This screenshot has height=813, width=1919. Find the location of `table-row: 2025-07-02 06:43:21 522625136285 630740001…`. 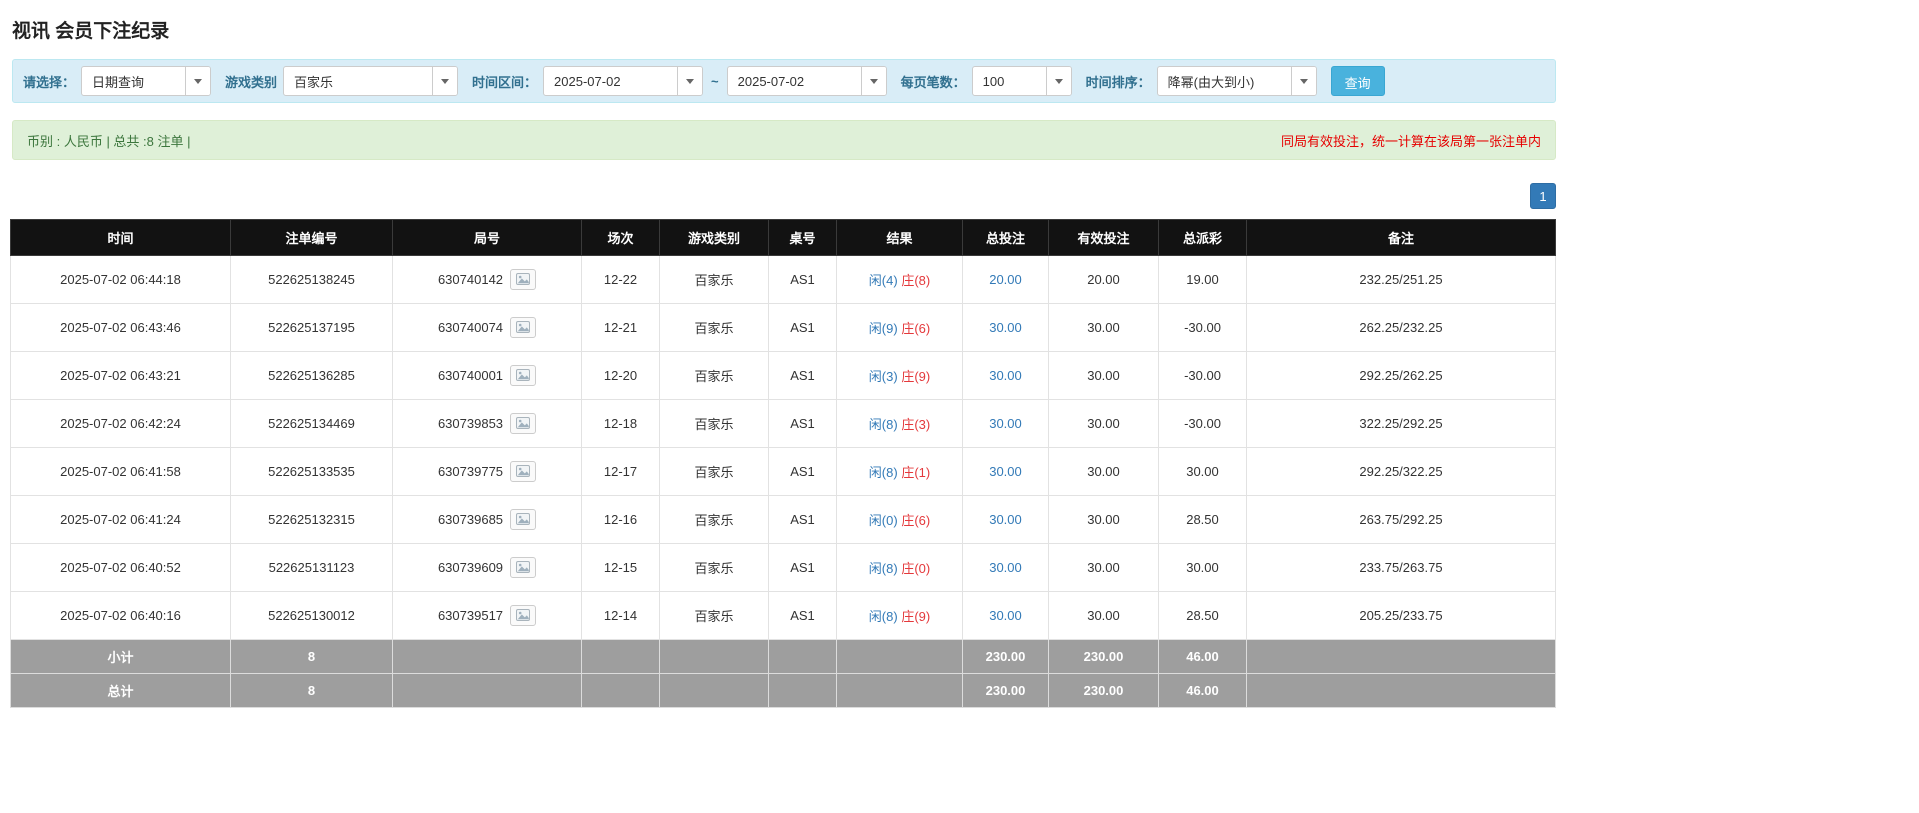

table-row: 2025-07-02 06:43:21 522625136285 630740001… is located at coordinates (783, 375).